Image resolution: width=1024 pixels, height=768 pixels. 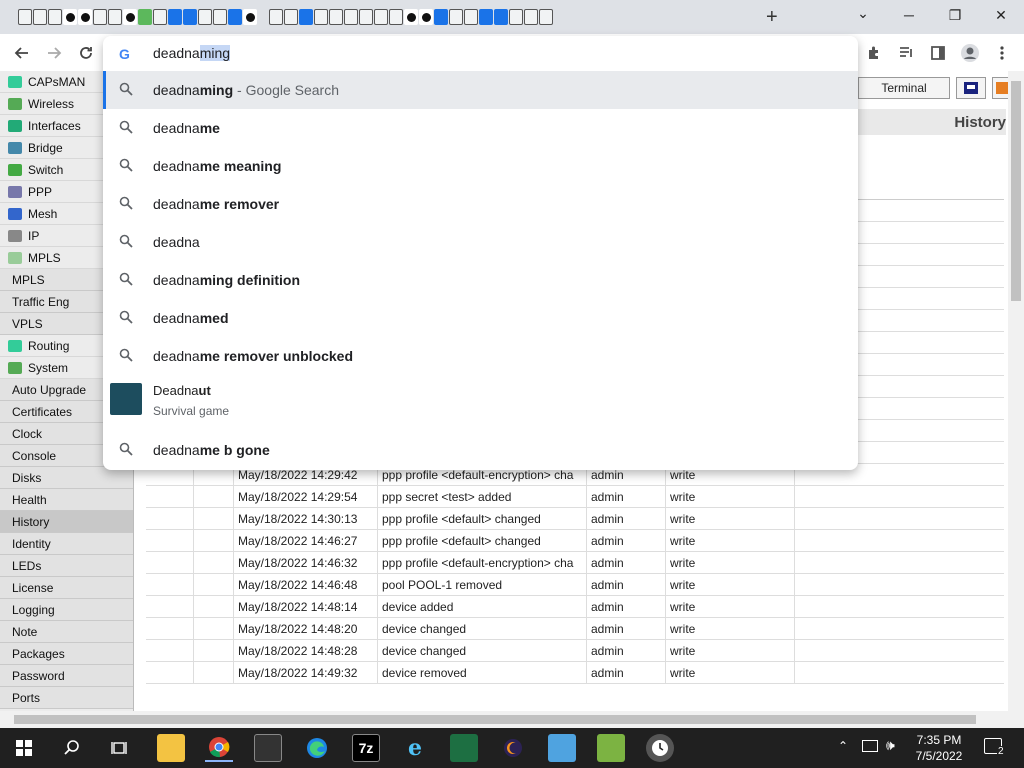 What do you see at coordinates (22, 53) in the screenshot?
I see `back-button` at bounding box center [22, 53].